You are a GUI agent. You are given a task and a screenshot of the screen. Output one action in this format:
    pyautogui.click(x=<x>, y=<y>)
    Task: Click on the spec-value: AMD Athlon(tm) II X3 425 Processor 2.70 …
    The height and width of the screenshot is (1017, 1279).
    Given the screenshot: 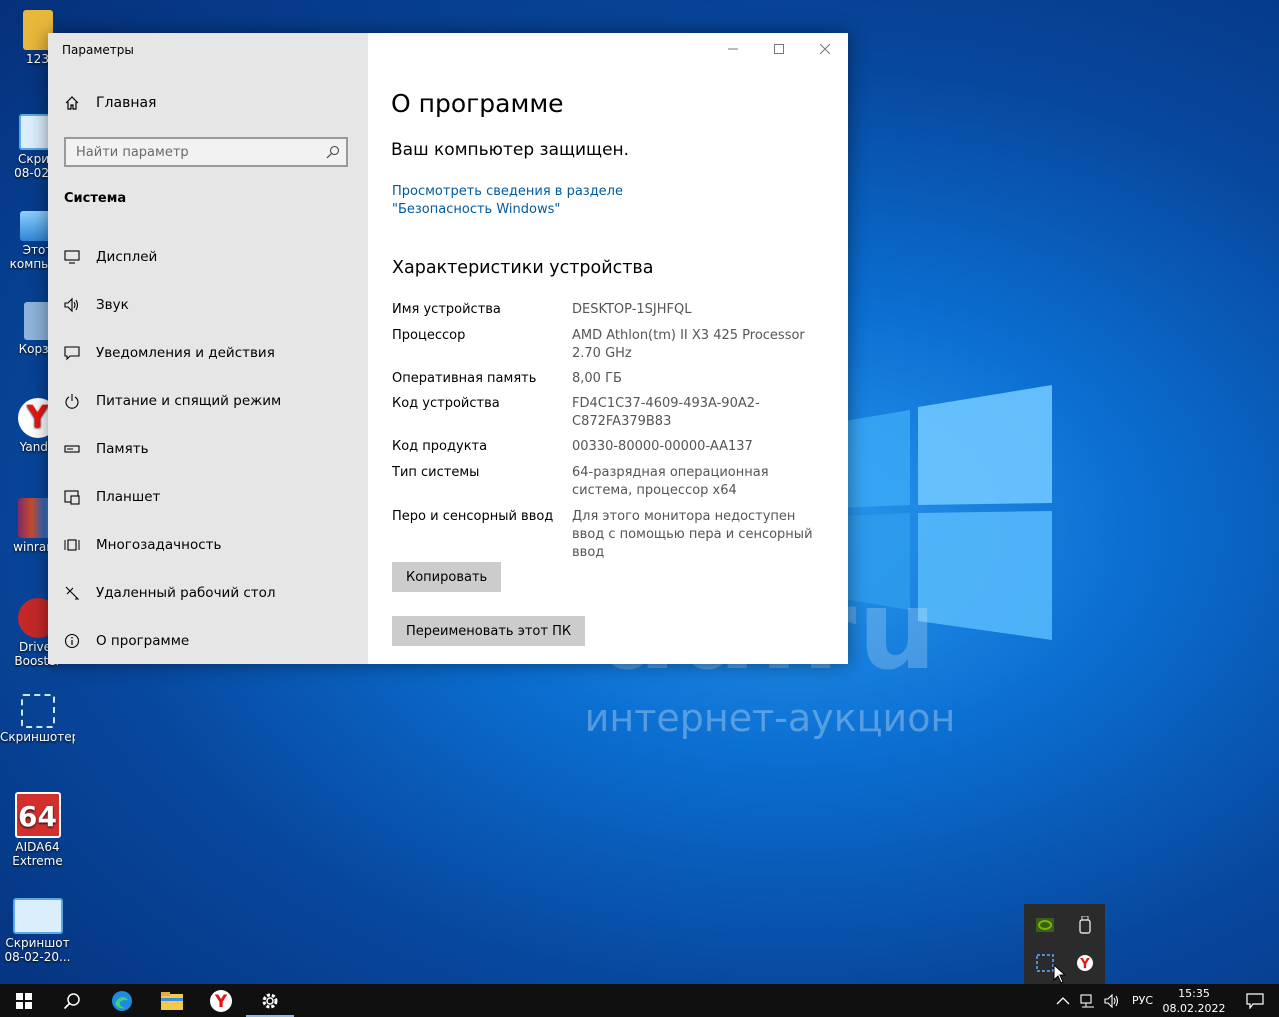 What is the action you would take?
    pyautogui.click(x=688, y=344)
    